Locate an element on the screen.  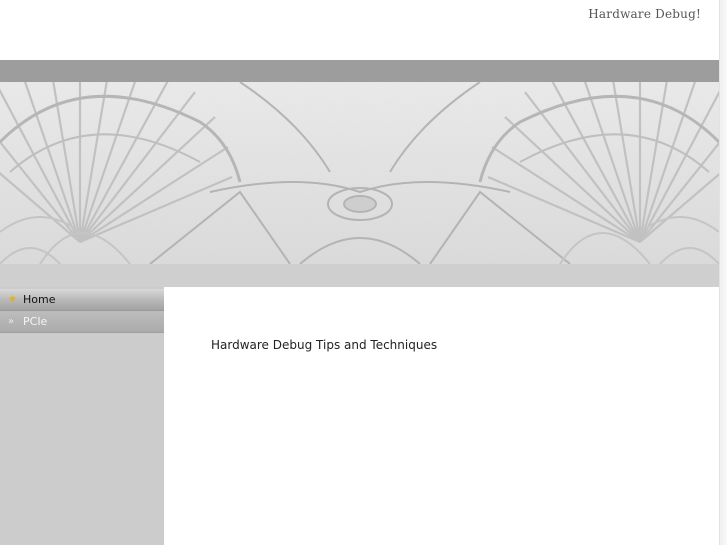
site-title: Hardware Debug! is located at coordinates (644, 14).